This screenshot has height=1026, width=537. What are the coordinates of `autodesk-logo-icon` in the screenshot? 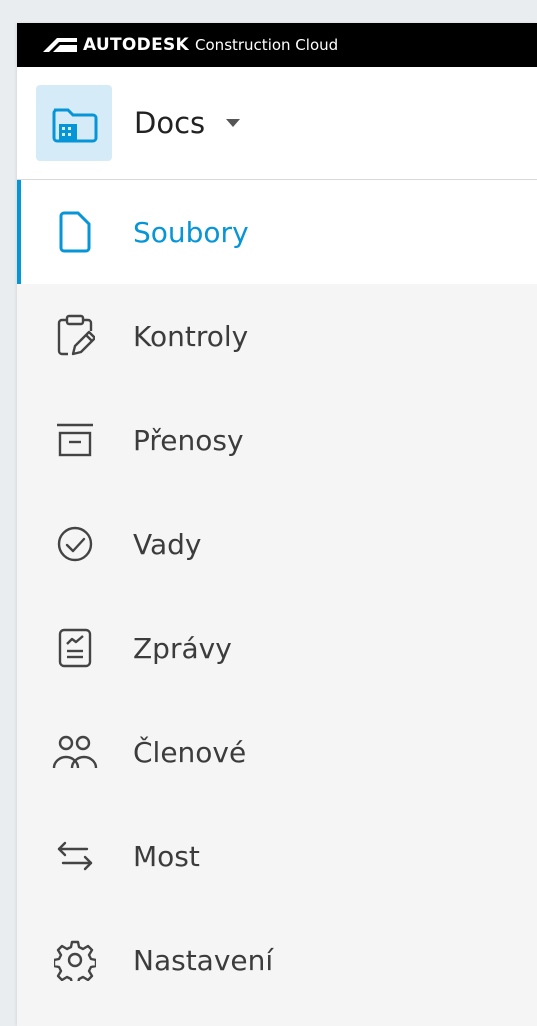 It's located at (60, 45).